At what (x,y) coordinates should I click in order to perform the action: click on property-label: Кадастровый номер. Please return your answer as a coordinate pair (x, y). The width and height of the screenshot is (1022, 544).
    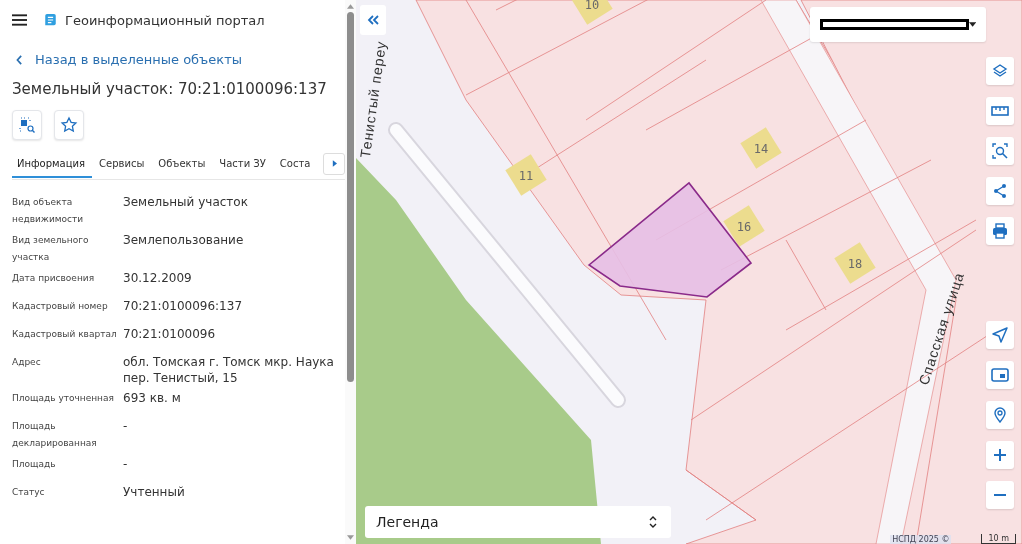
    Looking at the image, I should click on (60, 306).